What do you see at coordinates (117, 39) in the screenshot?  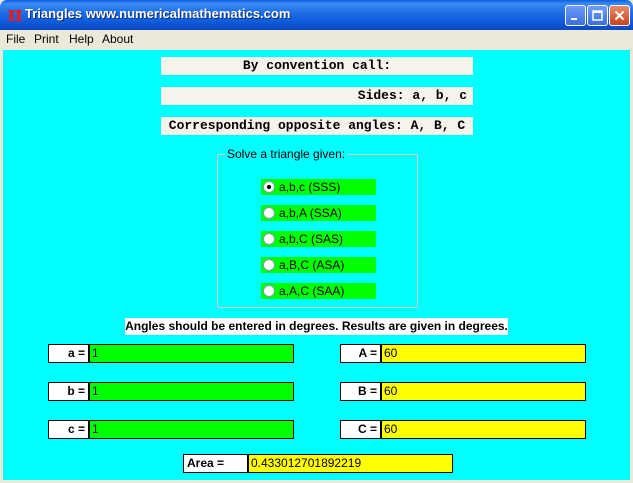 I see `menu-about: About` at bounding box center [117, 39].